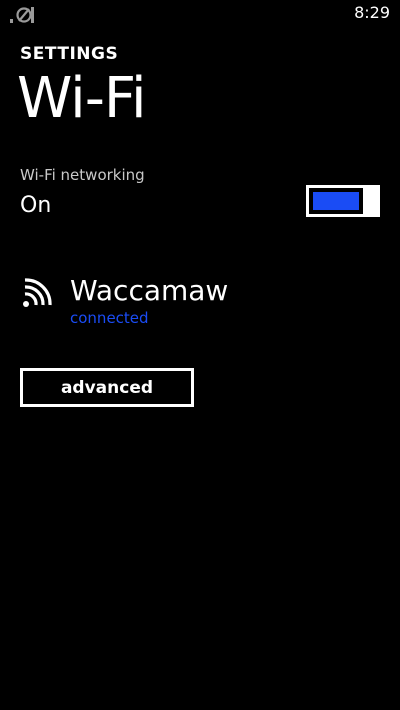  Describe the element at coordinates (149, 290) in the screenshot. I see `network-name: Waccamaw` at that location.